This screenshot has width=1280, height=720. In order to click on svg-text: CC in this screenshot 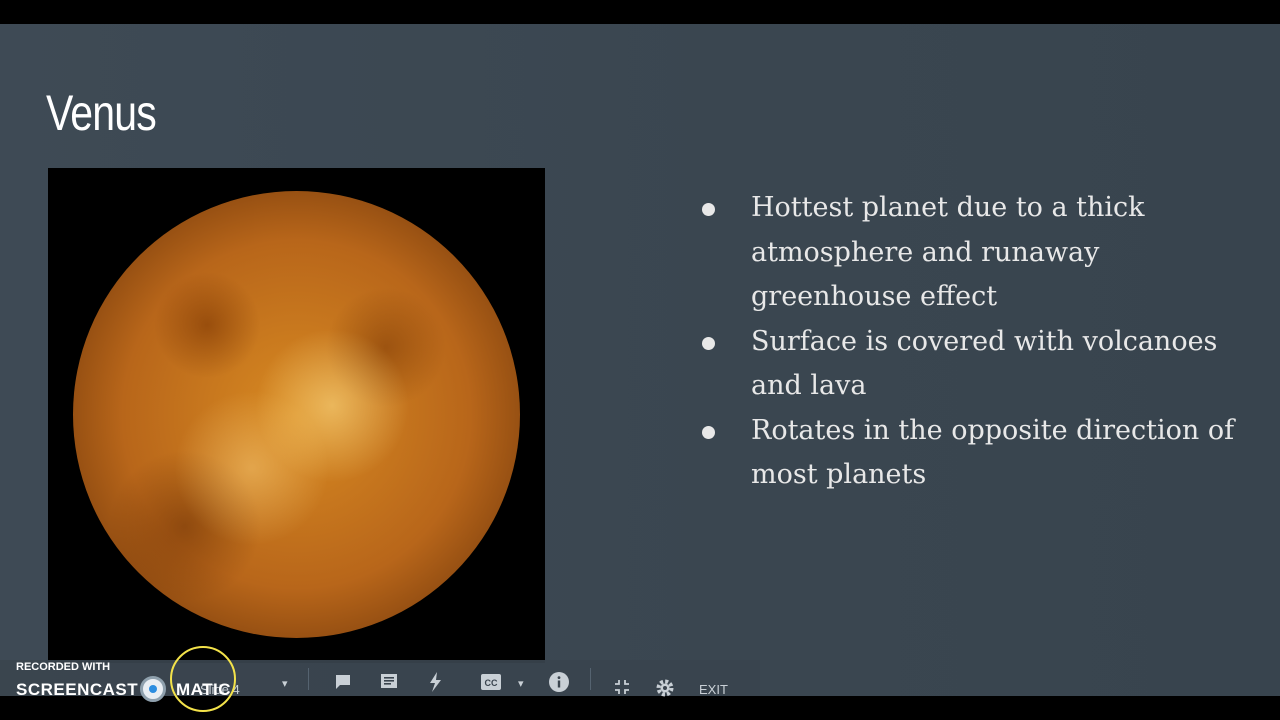, I will do `click(491, 683)`.